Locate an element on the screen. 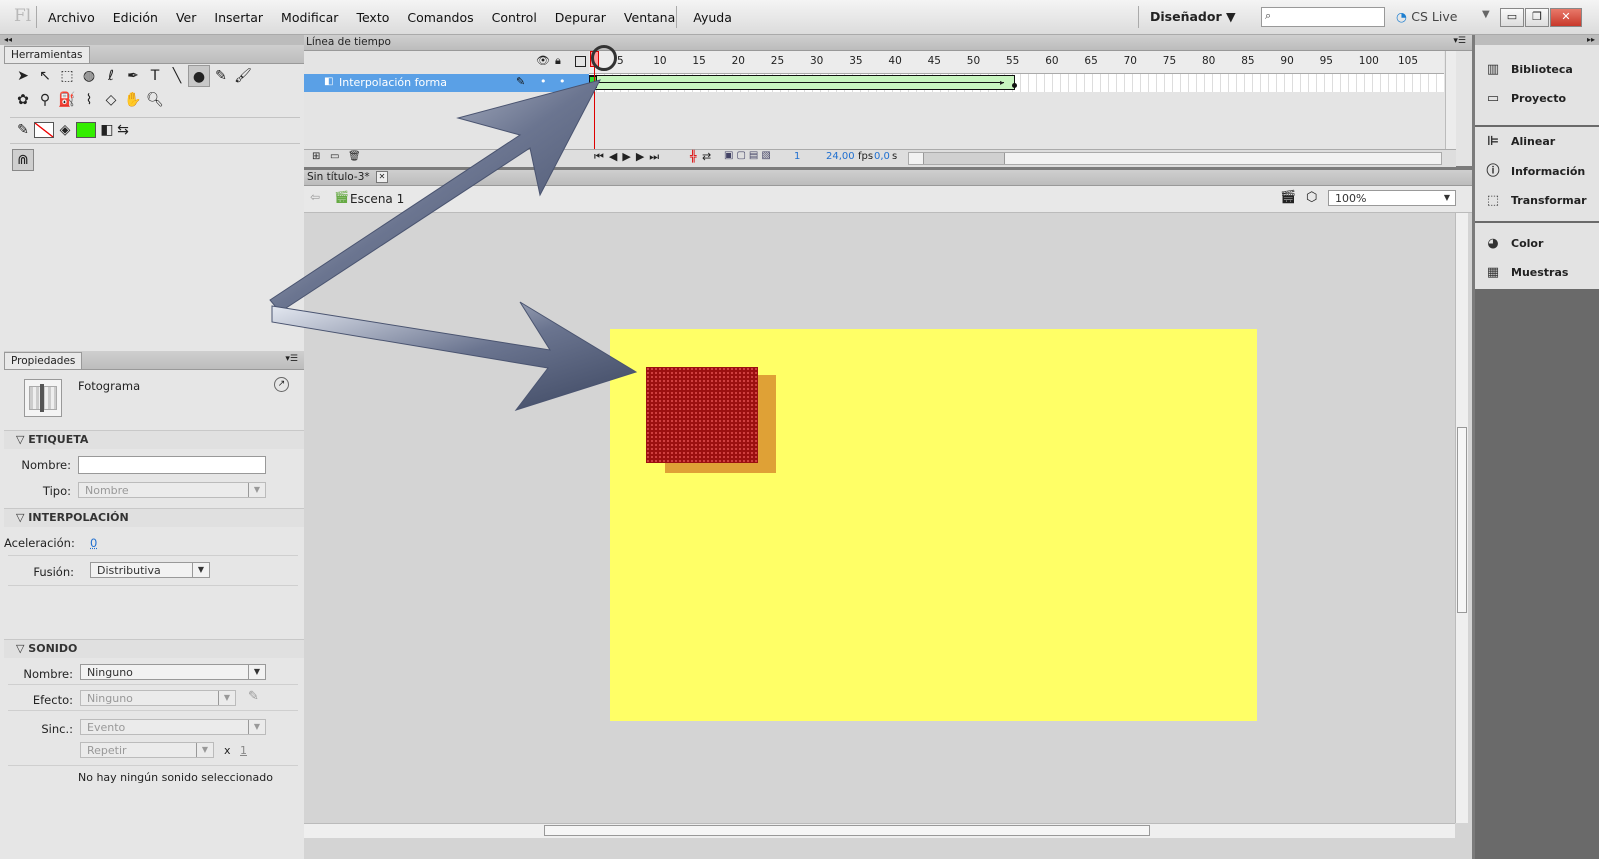 The height and width of the screenshot is (859, 1599). arrow-to-keyframe is located at coordinates (435, 196).